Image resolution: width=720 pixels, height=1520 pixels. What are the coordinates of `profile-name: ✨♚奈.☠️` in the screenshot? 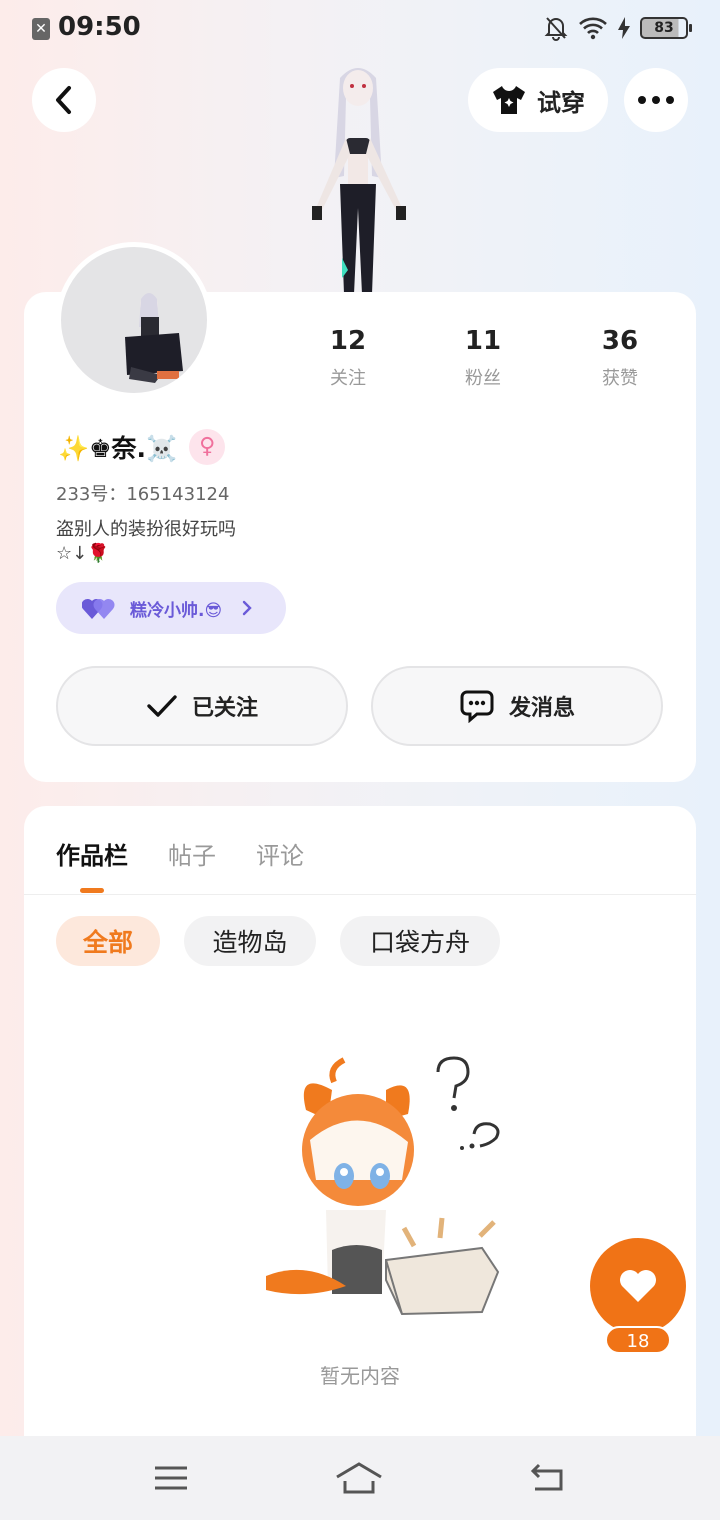 It's located at (118, 448).